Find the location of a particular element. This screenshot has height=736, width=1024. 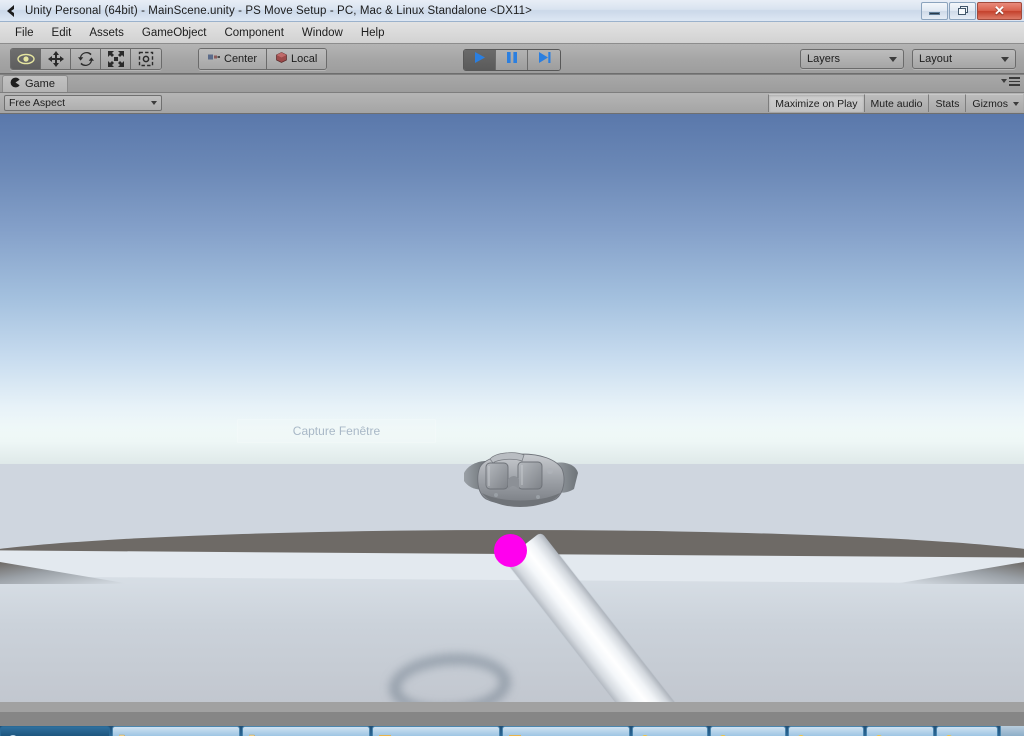

game-view-toggles: Maximize on Play Mute audio Stats Gizmos is located at coordinates (895, 103).